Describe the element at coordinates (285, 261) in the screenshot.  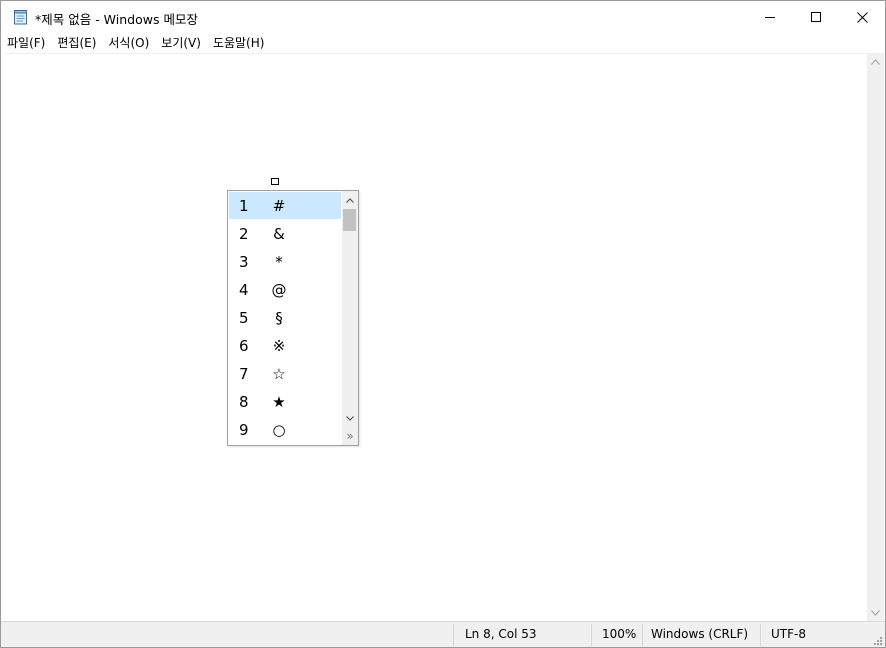
I see `candidate-item: 3 *` at that location.